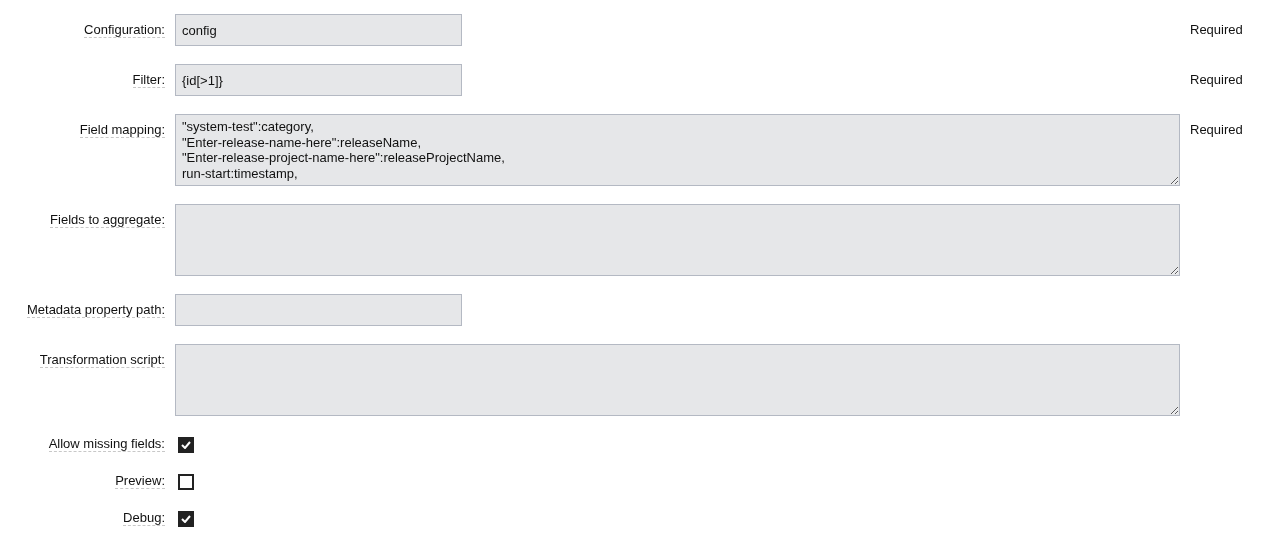 The width and height of the screenshot is (1264, 545). Describe the element at coordinates (106, 444) in the screenshot. I see `field-label: Allow missing fields:` at that location.